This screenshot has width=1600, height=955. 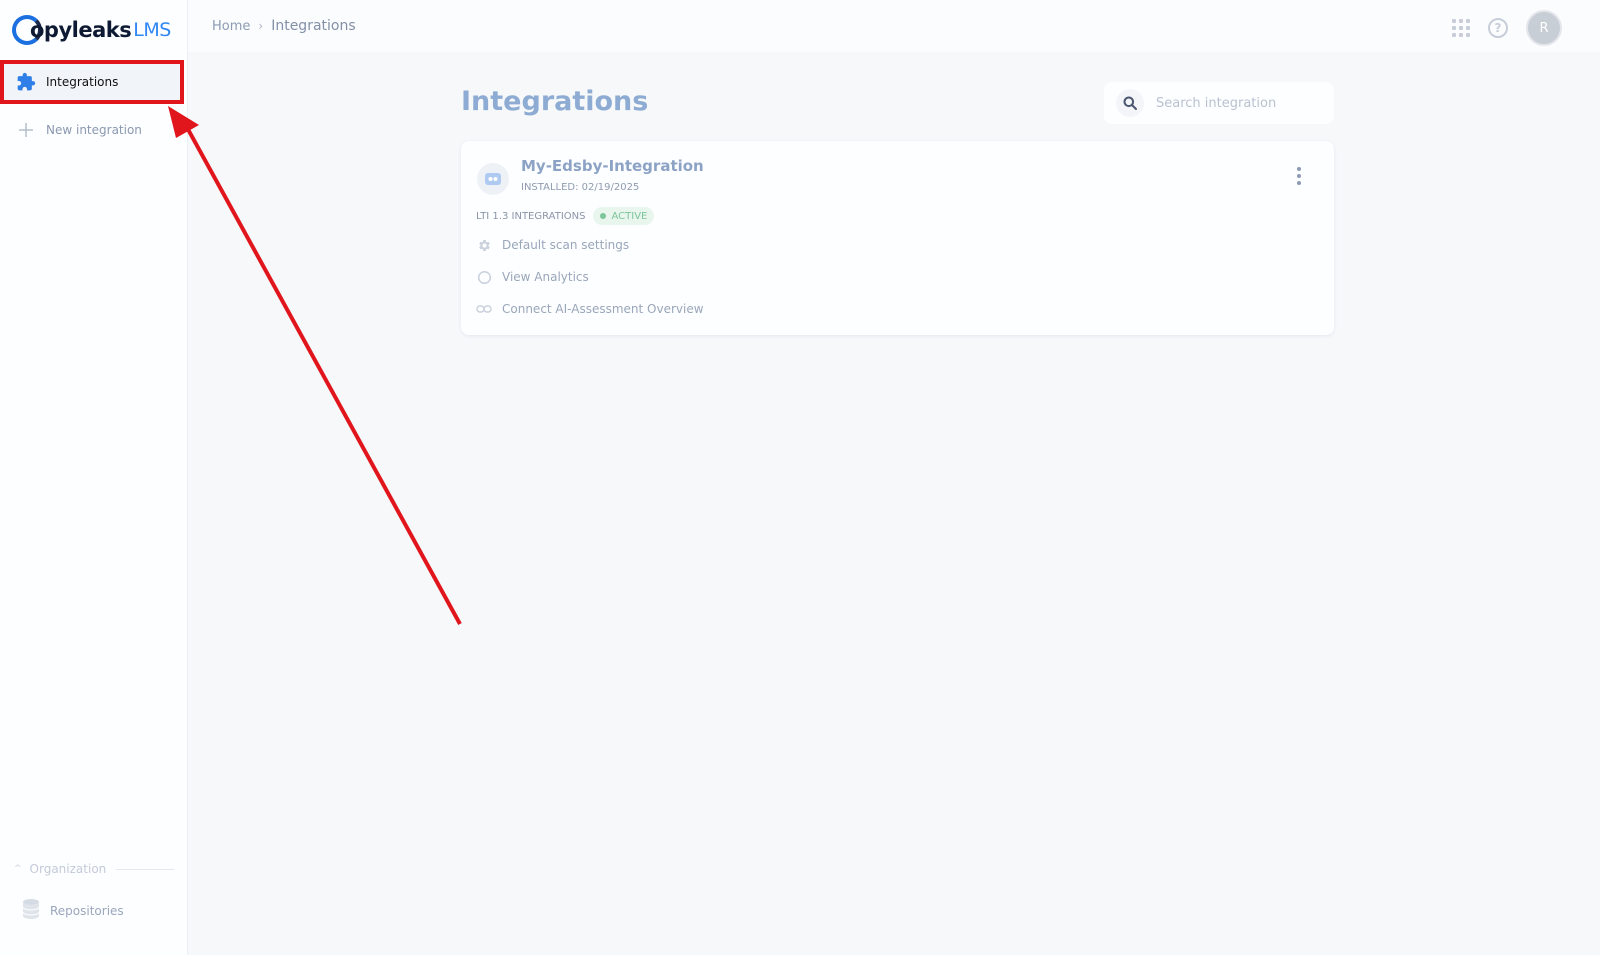 I want to click on search-box, so click(x=1219, y=103).